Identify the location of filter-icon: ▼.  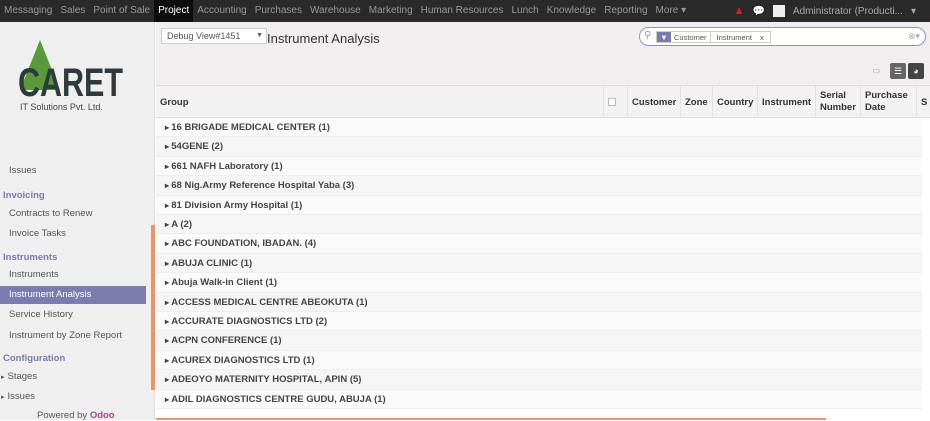
(664, 37).